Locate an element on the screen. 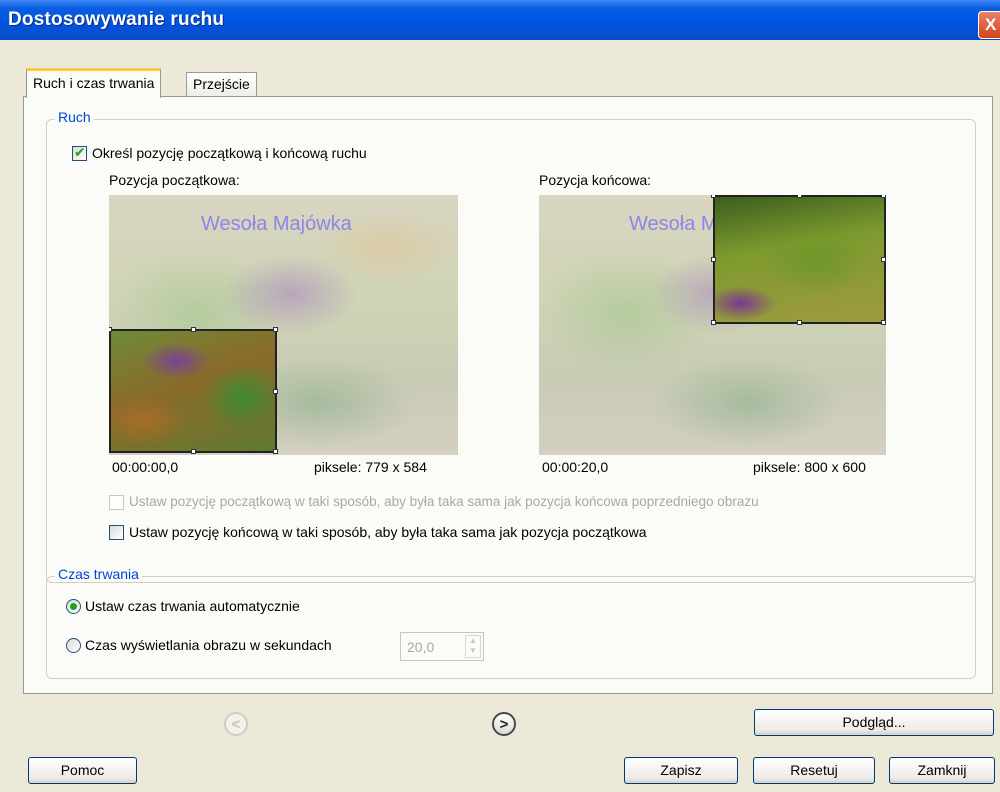 Image resolution: width=1000 pixels, height=792 pixels. next-arrow-icon: > is located at coordinates (504, 724).